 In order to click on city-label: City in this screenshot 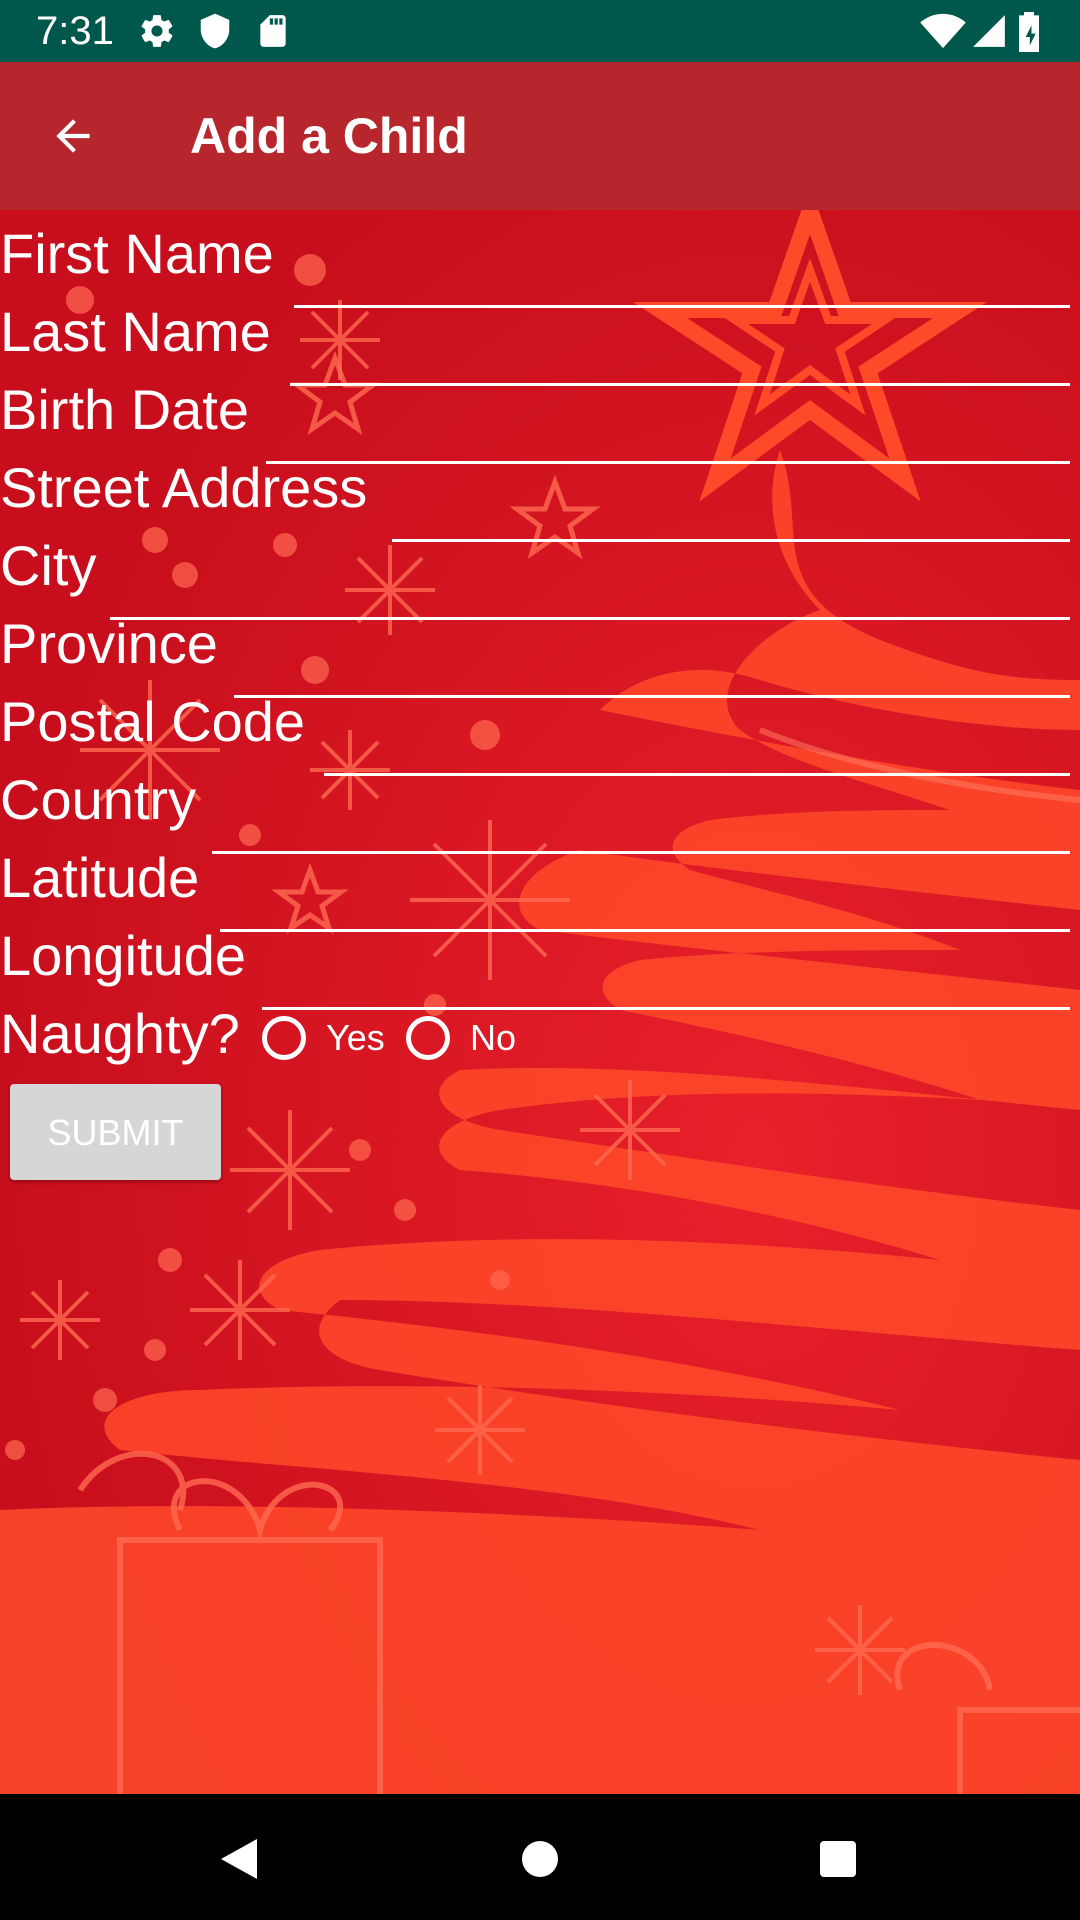, I will do `click(48, 565)`.